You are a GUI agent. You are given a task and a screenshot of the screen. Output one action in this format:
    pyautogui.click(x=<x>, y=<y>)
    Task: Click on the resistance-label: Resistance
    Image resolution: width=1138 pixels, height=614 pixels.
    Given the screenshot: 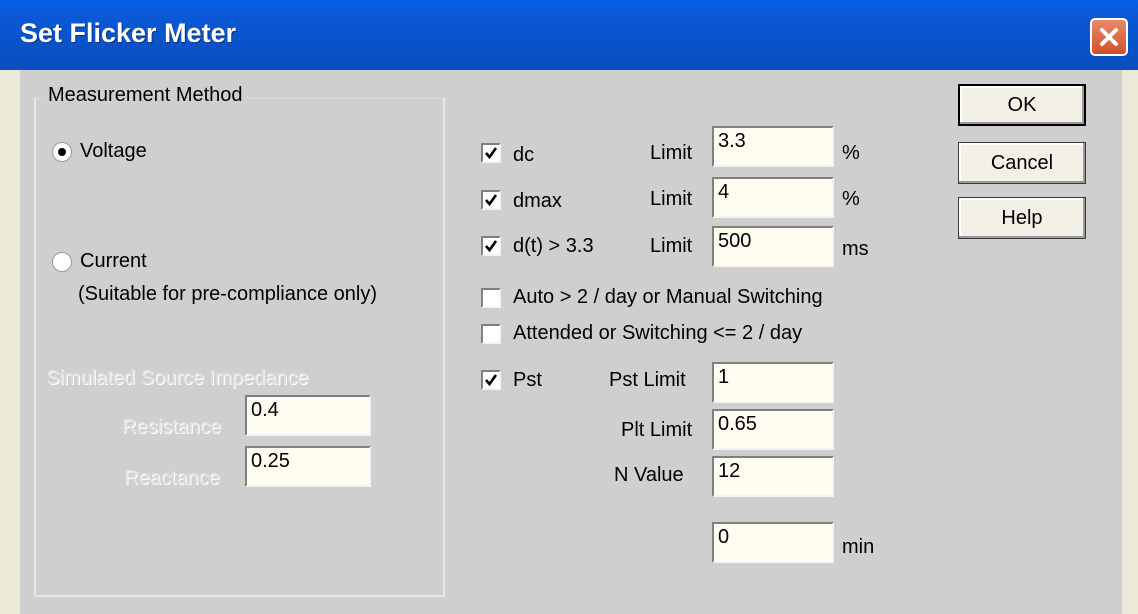 What is the action you would take?
    pyautogui.click(x=171, y=427)
    